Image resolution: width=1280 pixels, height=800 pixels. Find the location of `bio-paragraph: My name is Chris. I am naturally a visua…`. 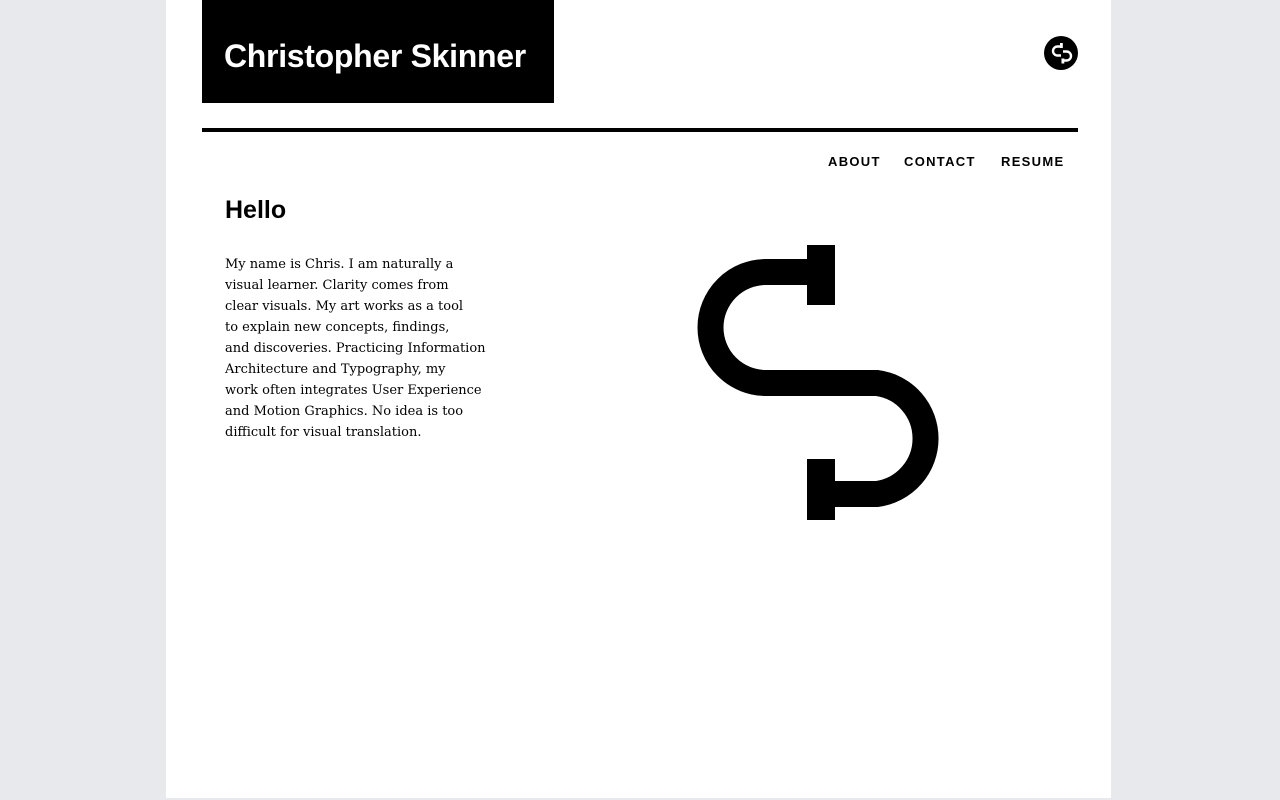

bio-paragraph: My name is Chris. I am naturally a visua… is located at coordinates (360, 348).